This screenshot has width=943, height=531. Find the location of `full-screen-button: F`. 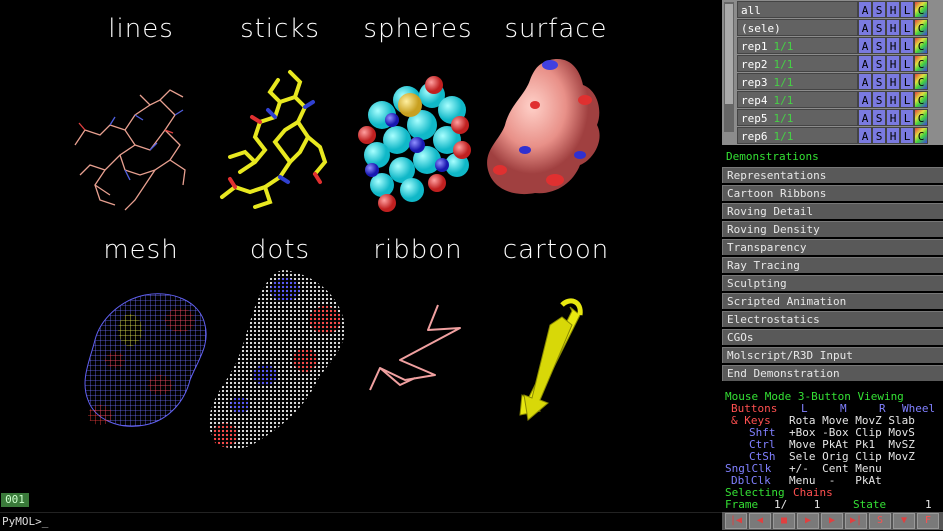

full-screen-button: F is located at coordinates (928, 521).